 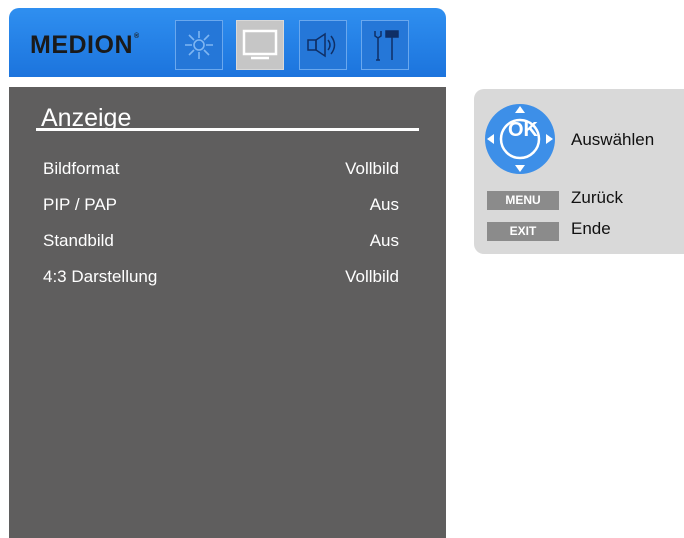 I want to click on title-divider, so click(x=227, y=129).